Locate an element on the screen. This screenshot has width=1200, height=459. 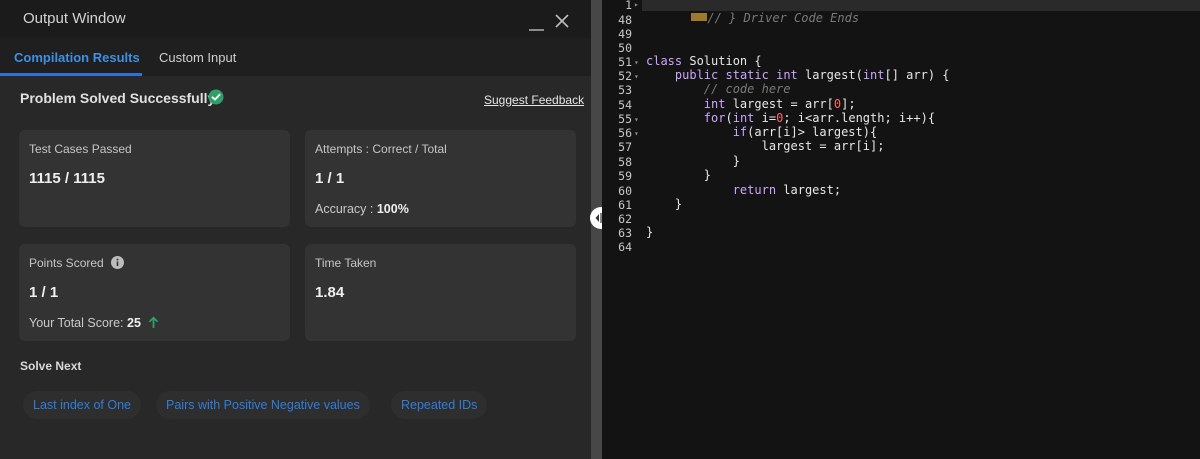
accuracy-row: Accuracy : 100% is located at coordinates (362, 209).